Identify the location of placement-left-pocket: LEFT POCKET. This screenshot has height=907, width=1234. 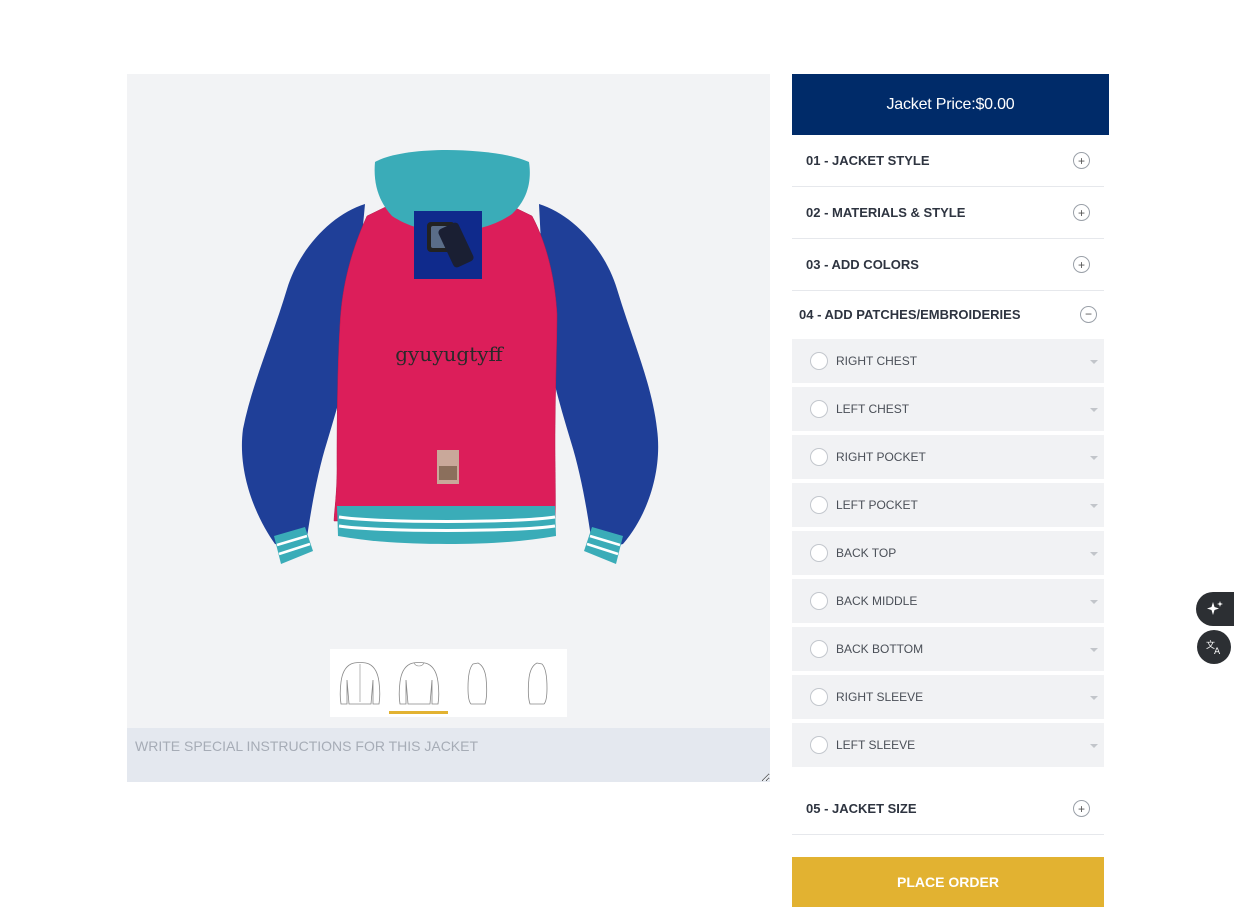
(948, 505).